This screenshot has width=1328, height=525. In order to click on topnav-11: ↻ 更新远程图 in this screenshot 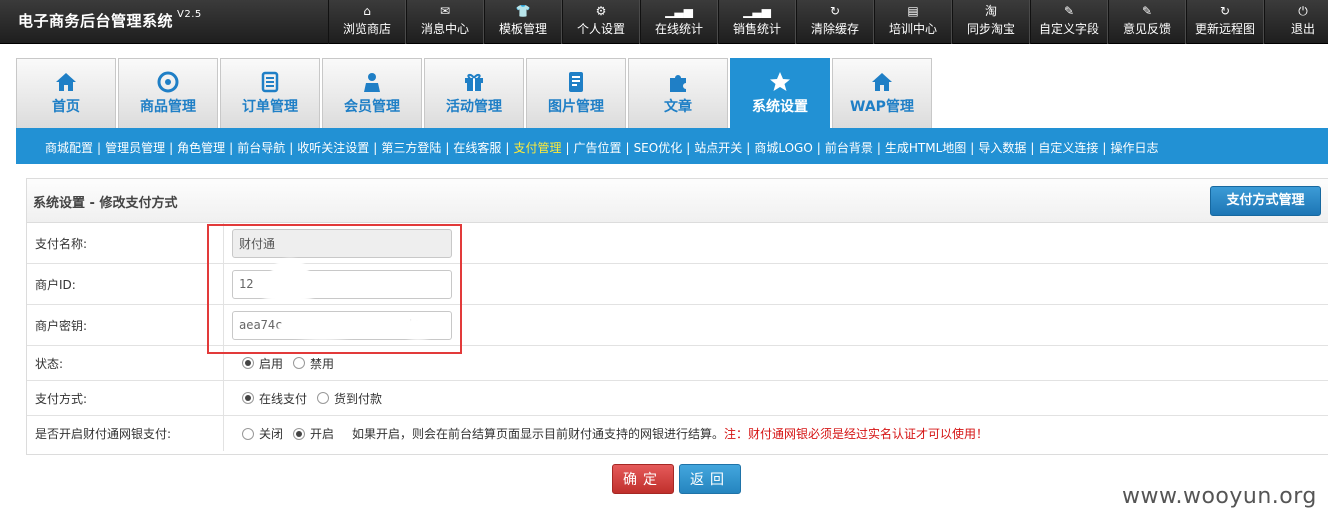, I will do `click(1225, 22)`.